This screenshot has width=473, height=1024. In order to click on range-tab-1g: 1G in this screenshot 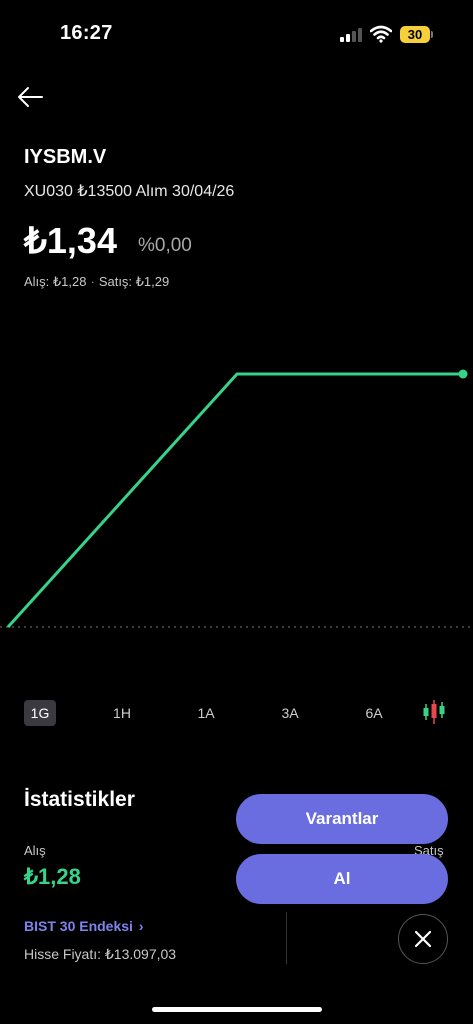, I will do `click(40, 713)`.